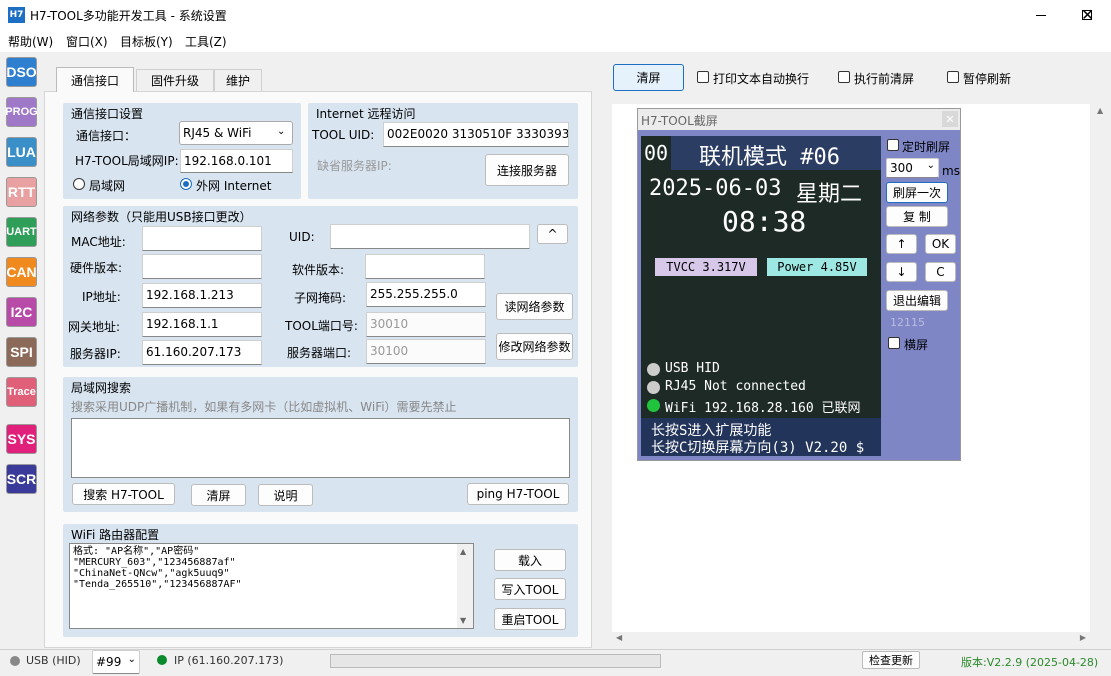  I want to click on uid-label: TOOL UID:, so click(343, 135).